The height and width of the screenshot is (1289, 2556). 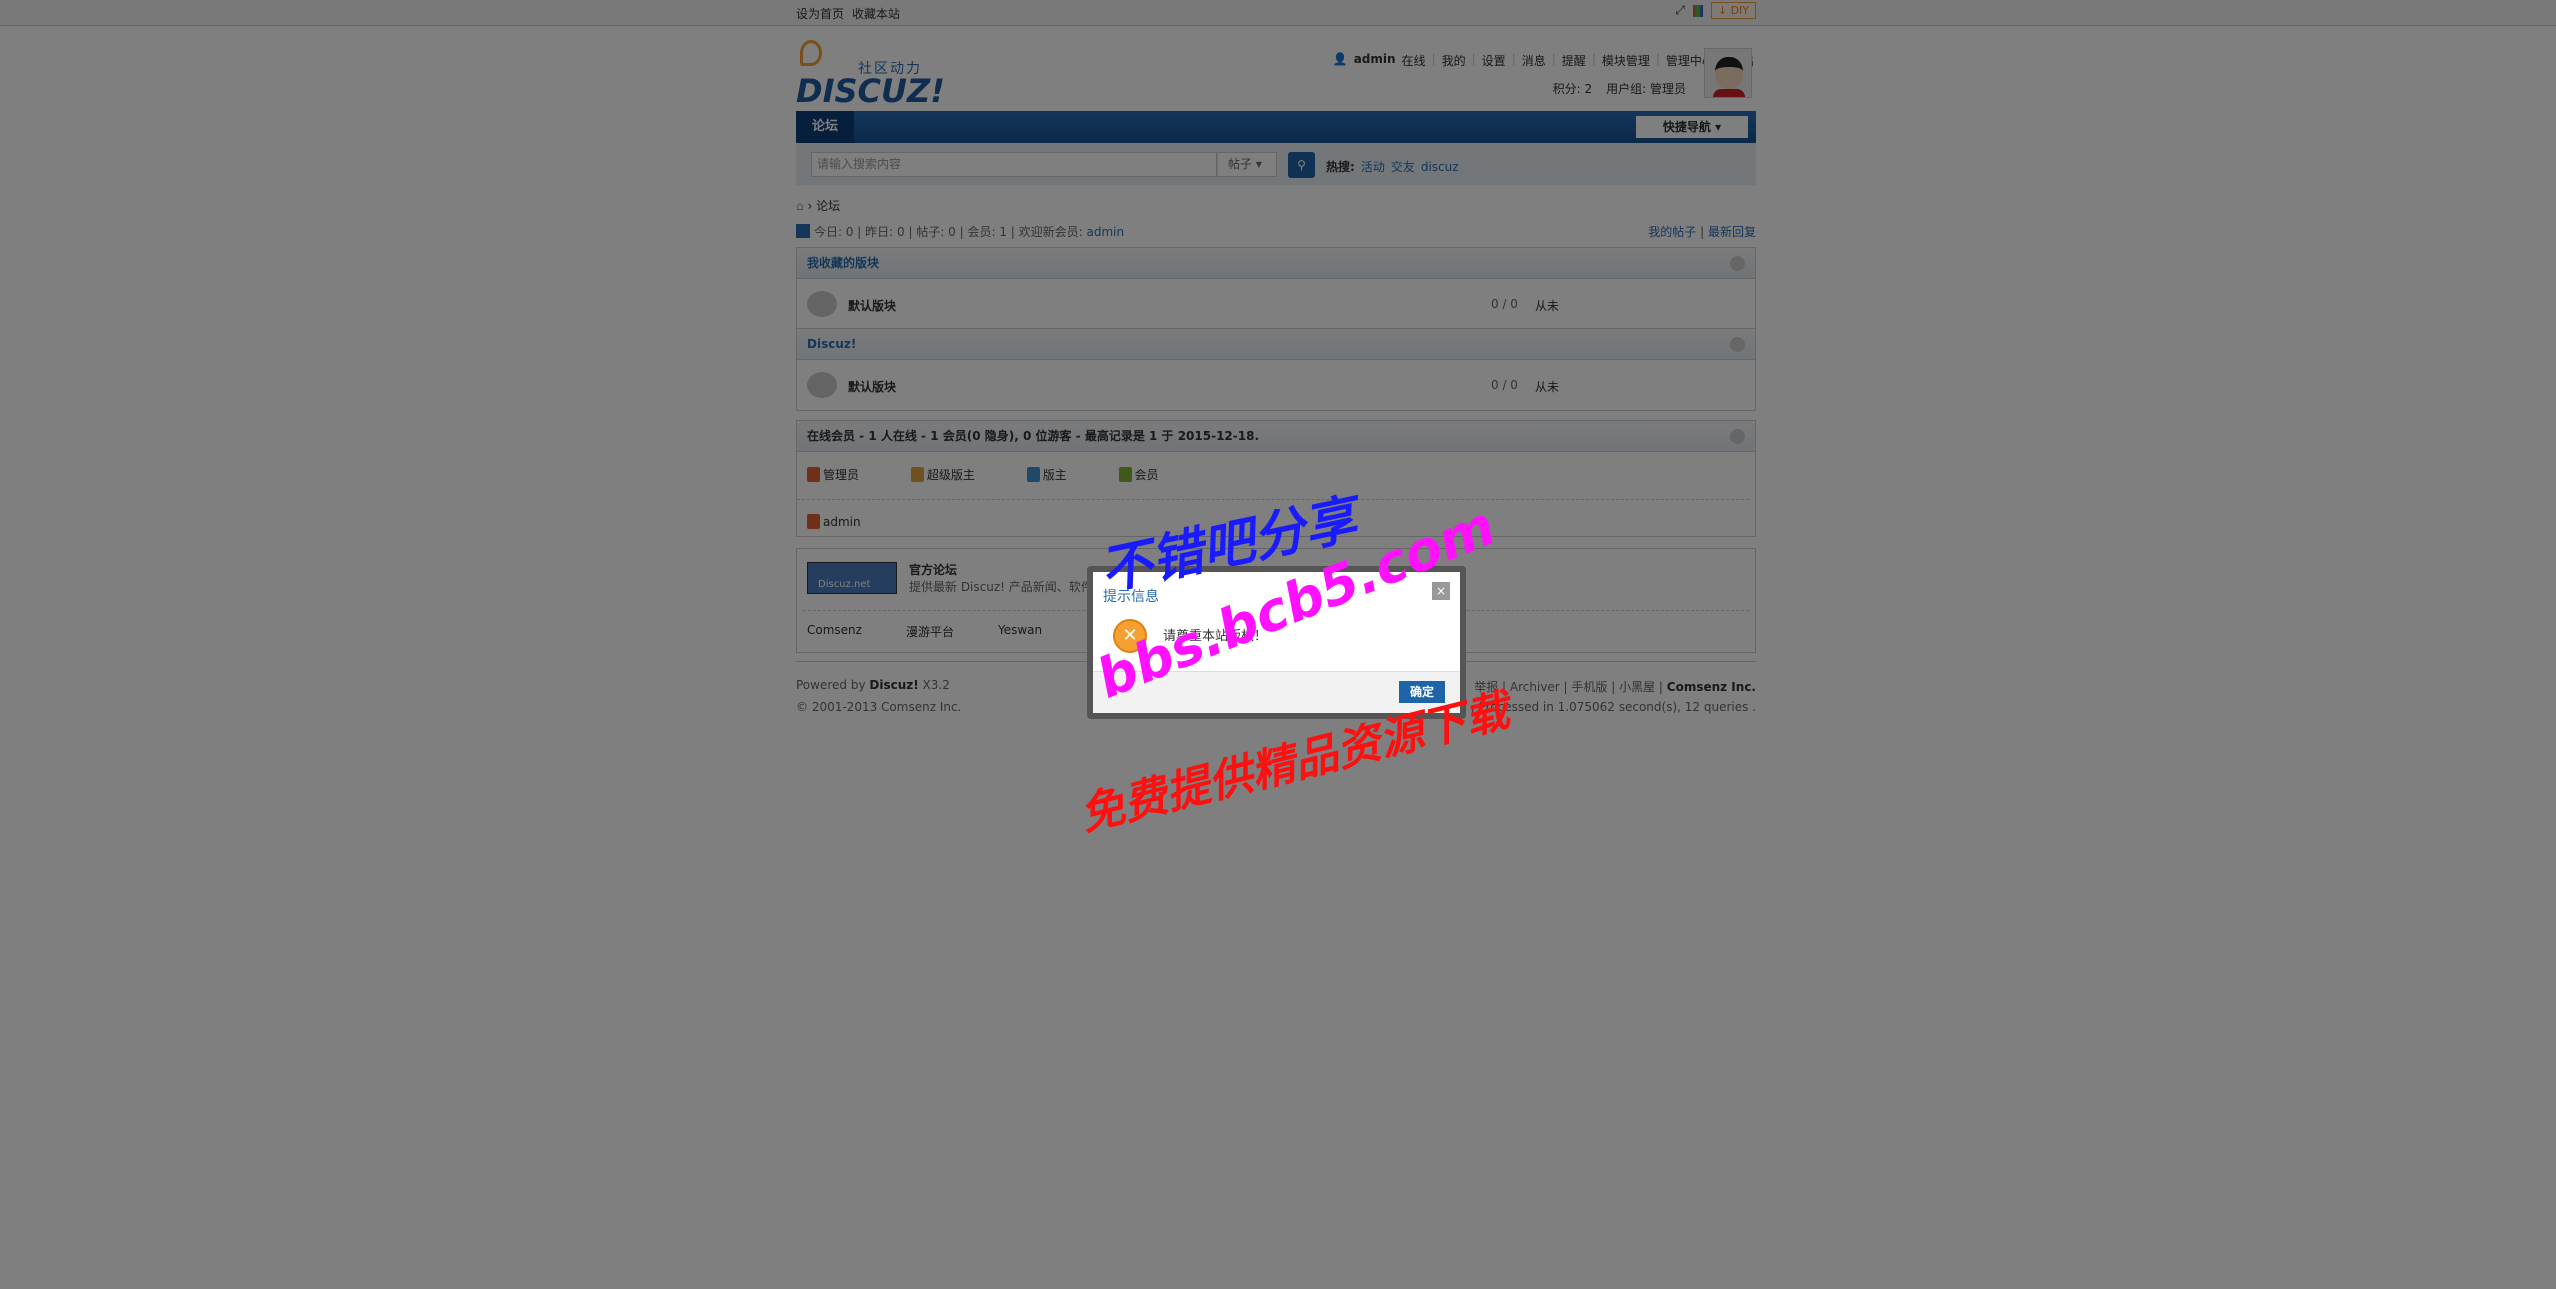 What do you see at coordinates (1441, 591) in the screenshot?
I see `close-icon: ×` at bounding box center [1441, 591].